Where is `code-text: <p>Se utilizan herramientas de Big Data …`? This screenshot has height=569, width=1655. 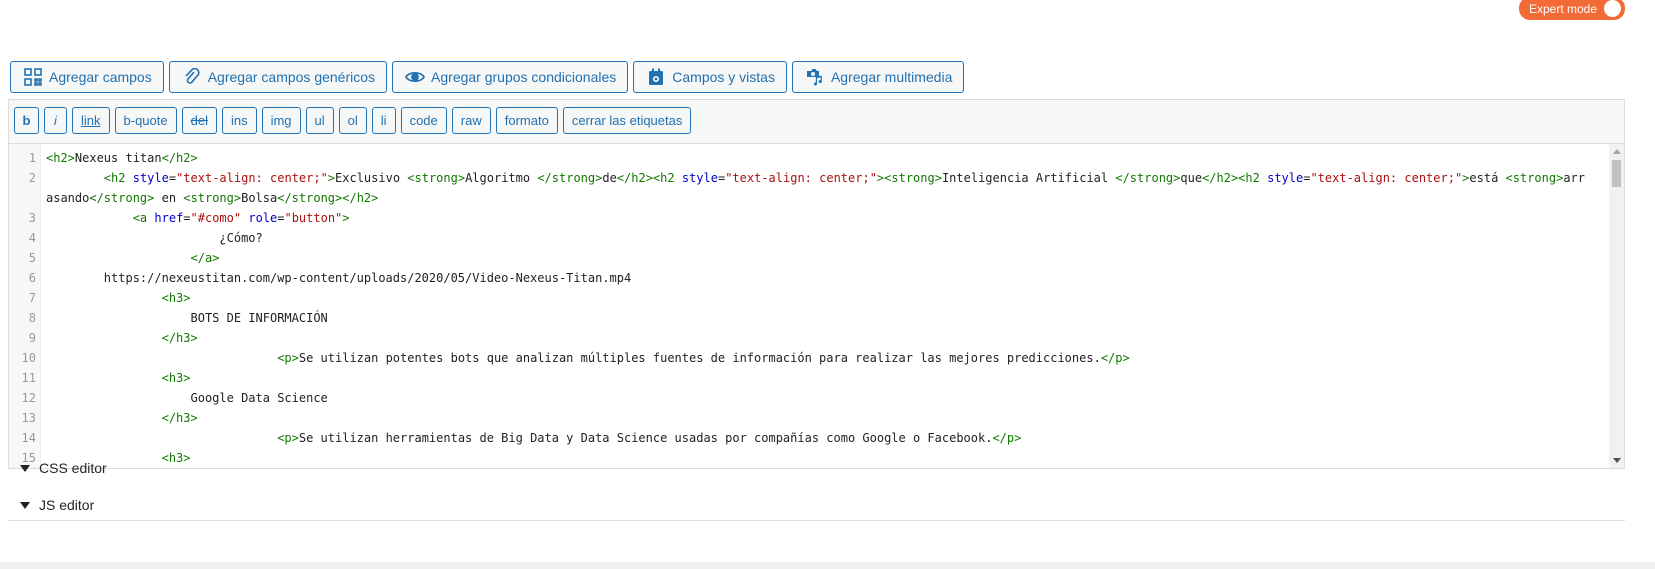 code-text: <p>Se utilizan herramientas de Big Data … is located at coordinates (820, 438).